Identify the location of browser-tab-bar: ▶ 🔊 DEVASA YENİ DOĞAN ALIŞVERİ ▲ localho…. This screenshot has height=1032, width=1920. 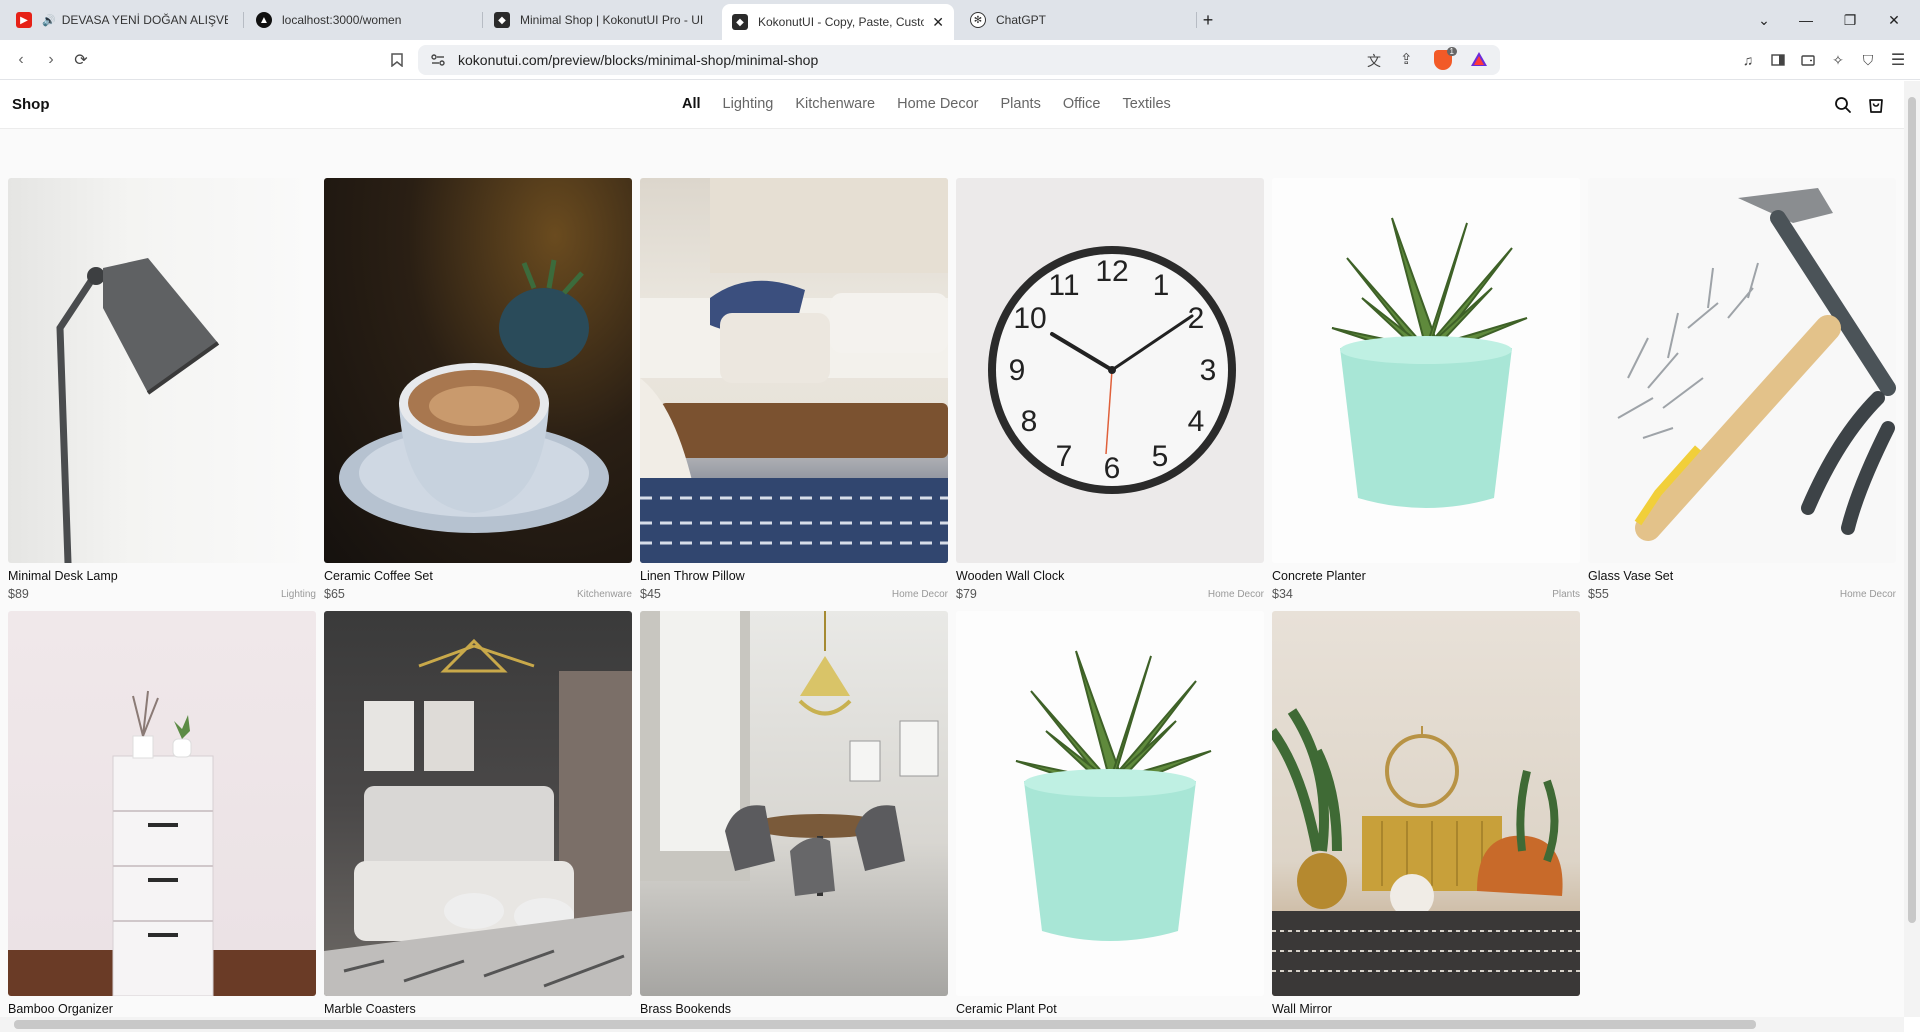
(960, 20).